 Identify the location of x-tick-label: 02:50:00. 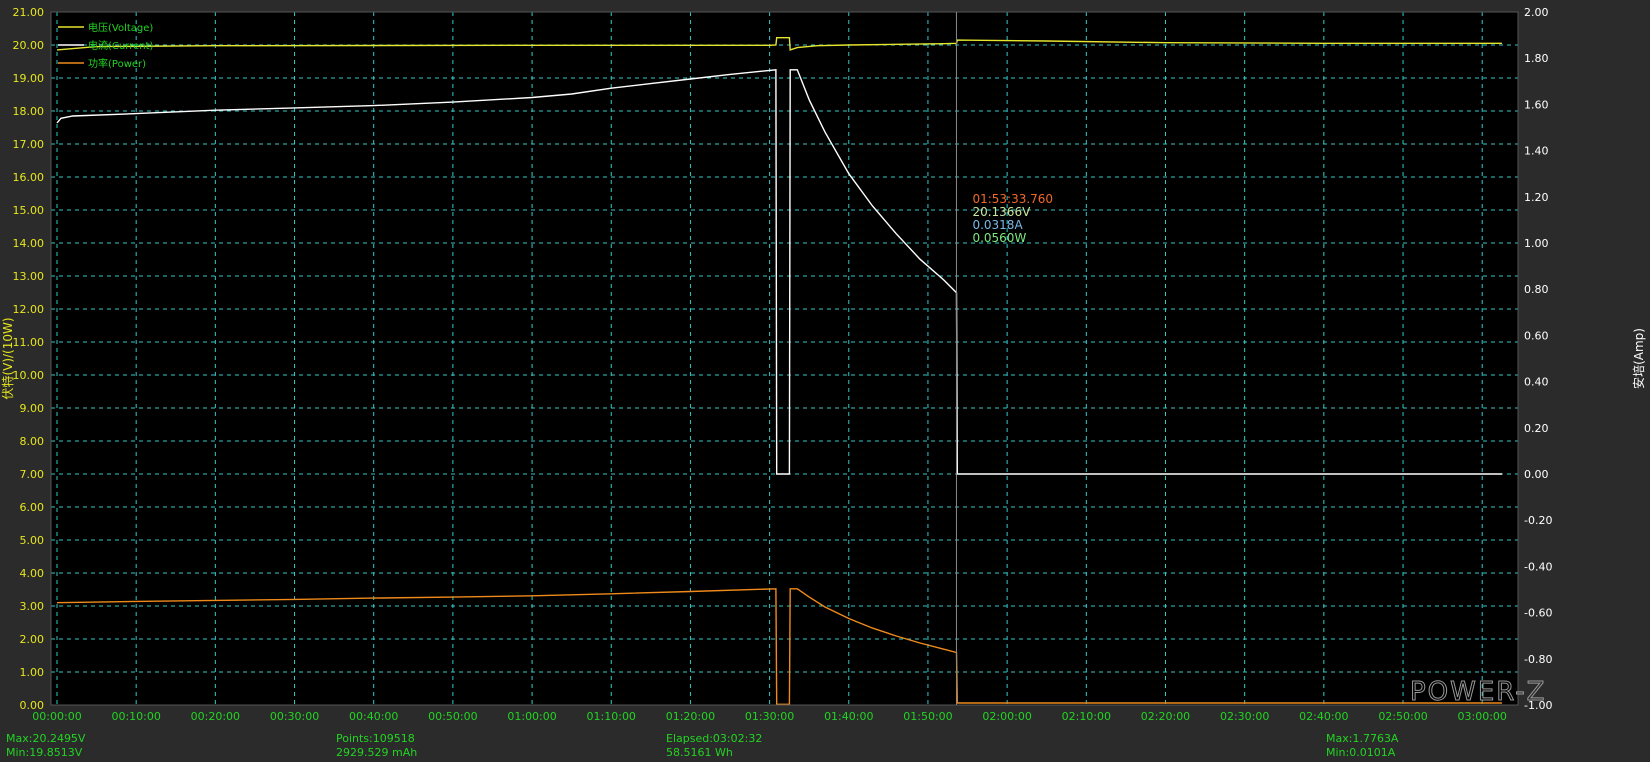
(1402, 716).